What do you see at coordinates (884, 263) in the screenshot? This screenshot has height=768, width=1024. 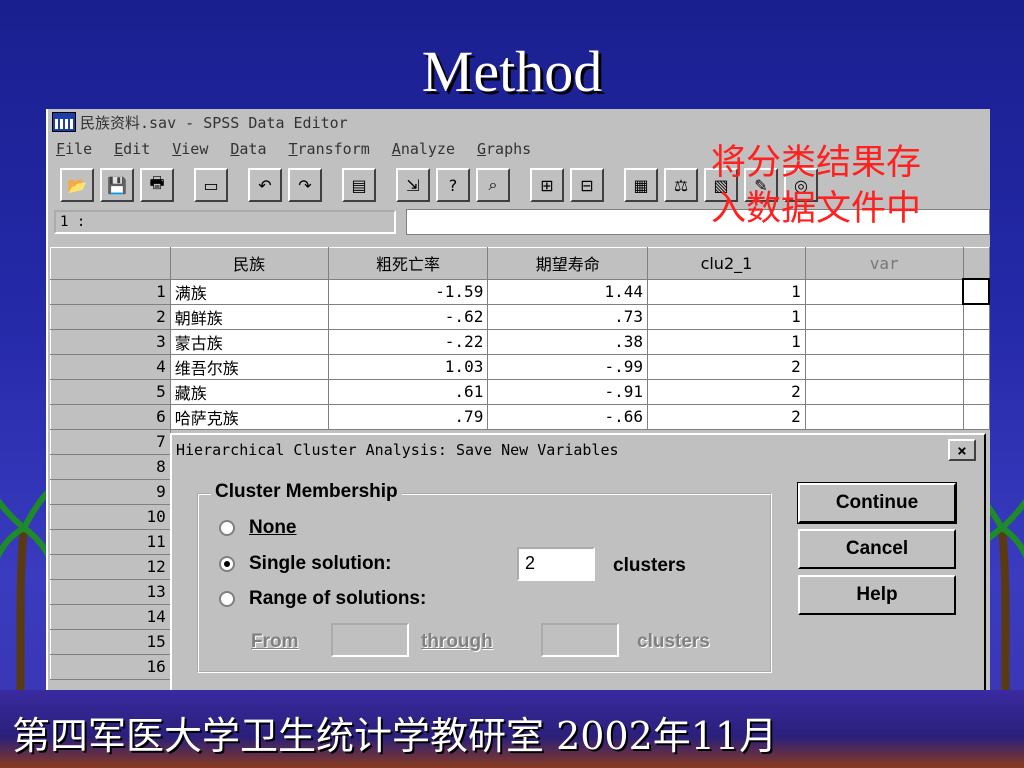 I see `column-header-var: var` at bounding box center [884, 263].